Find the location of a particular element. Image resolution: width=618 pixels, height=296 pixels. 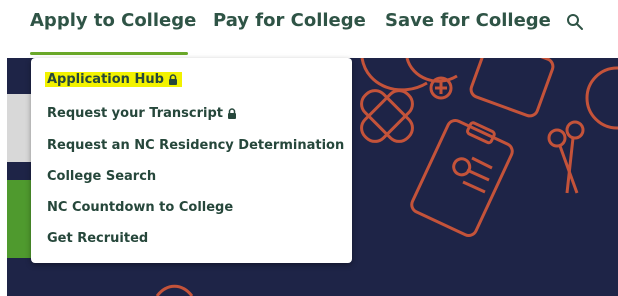

highlighted-label: Application Hub is located at coordinates (113, 79).